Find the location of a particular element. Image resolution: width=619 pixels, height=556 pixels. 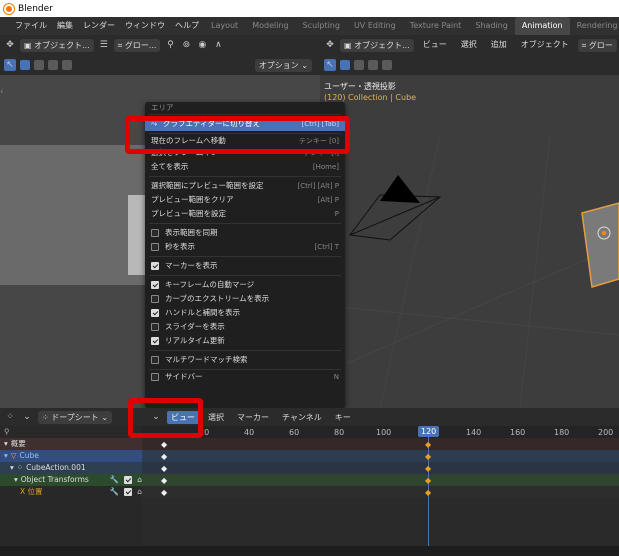

menu-window: ウィンドウ is located at coordinates (145, 26).